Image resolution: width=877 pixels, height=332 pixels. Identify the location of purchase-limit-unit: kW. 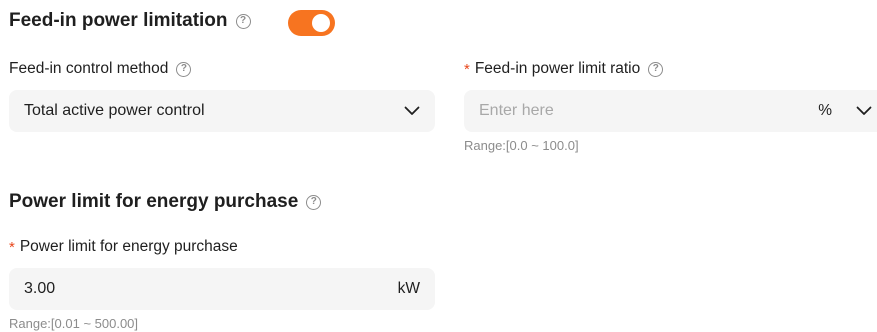
(408, 288).